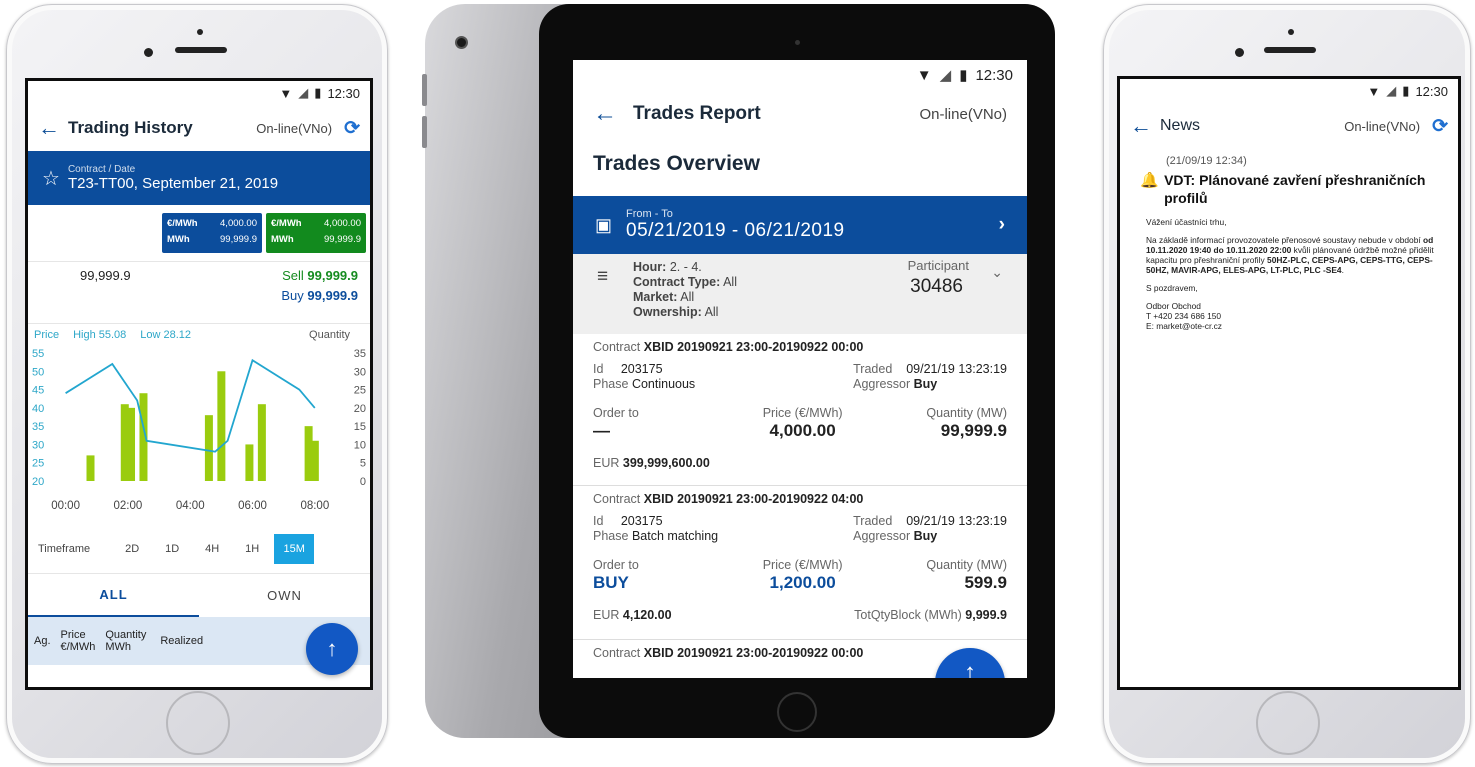 Image resolution: width=1475 pixels, height=767 pixels. What do you see at coordinates (314, 506) in the screenshot?
I see `x-tick-label: 08:00` at bounding box center [314, 506].